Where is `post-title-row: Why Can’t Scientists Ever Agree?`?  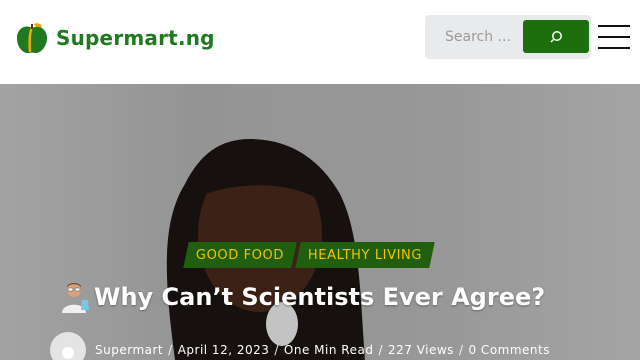 post-title-row: Why Can’t Scientists Ever Agree? is located at coordinates (328, 297).